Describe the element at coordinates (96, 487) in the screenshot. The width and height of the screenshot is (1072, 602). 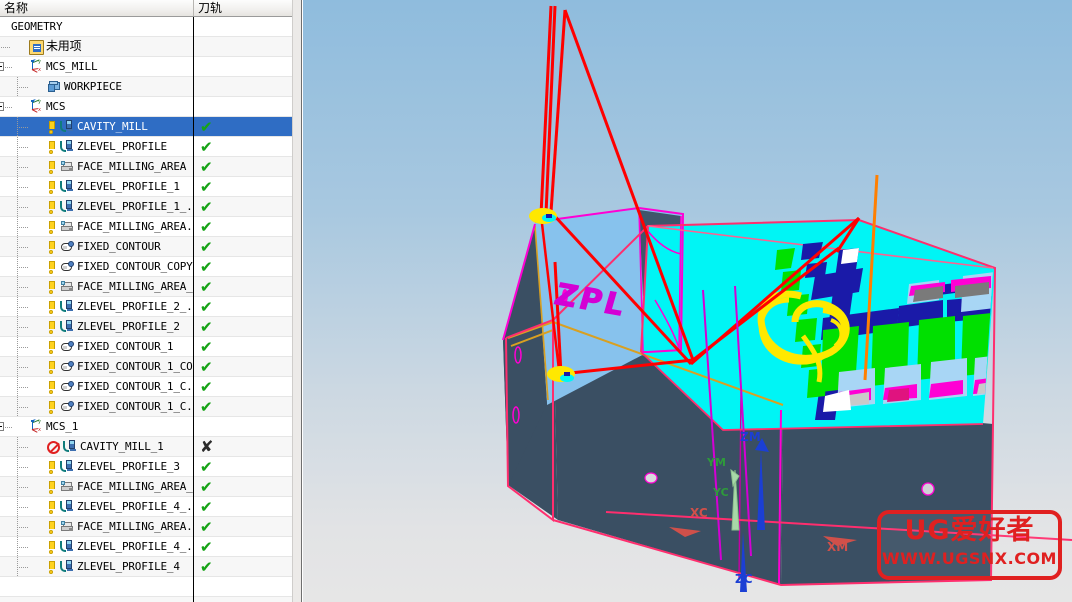
I see `tree-row-name-cell: FACE_MILLING_AREA_2` at that location.